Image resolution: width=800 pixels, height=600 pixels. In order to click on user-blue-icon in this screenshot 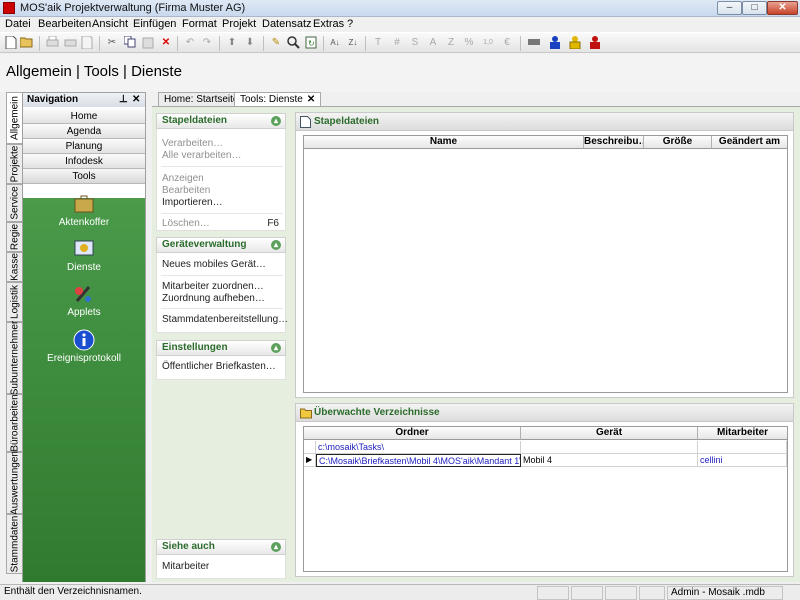, I will do `click(555, 43)`.